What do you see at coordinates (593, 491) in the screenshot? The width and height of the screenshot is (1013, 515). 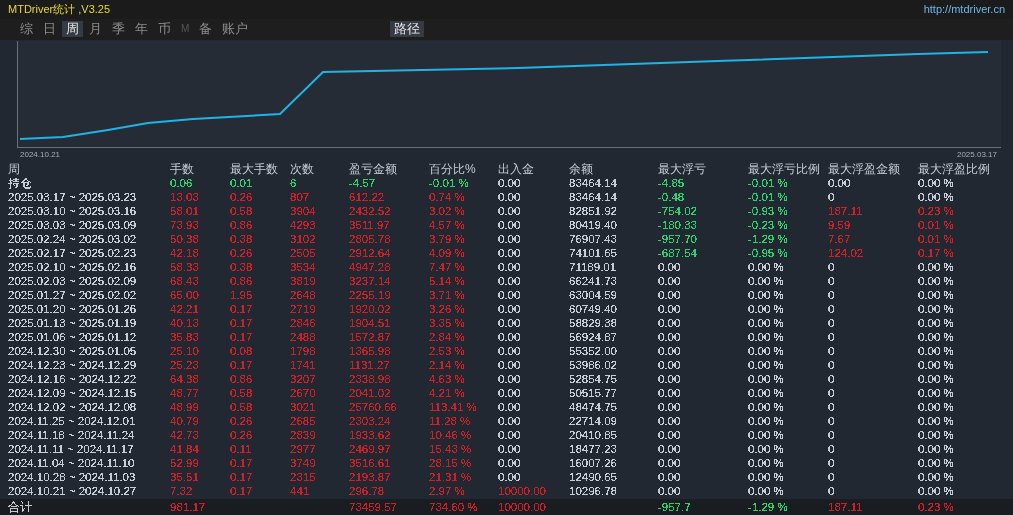 I see `table-cell-text: 10296.78` at bounding box center [593, 491].